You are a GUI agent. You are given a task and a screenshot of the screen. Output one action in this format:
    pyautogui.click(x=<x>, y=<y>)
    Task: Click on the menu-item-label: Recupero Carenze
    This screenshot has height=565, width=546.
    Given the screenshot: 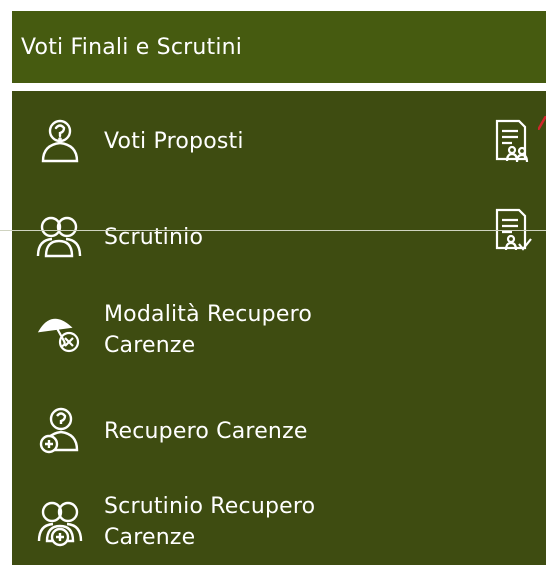 What is the action you would take?
    pyautogui.click(x=206, y=431)
    